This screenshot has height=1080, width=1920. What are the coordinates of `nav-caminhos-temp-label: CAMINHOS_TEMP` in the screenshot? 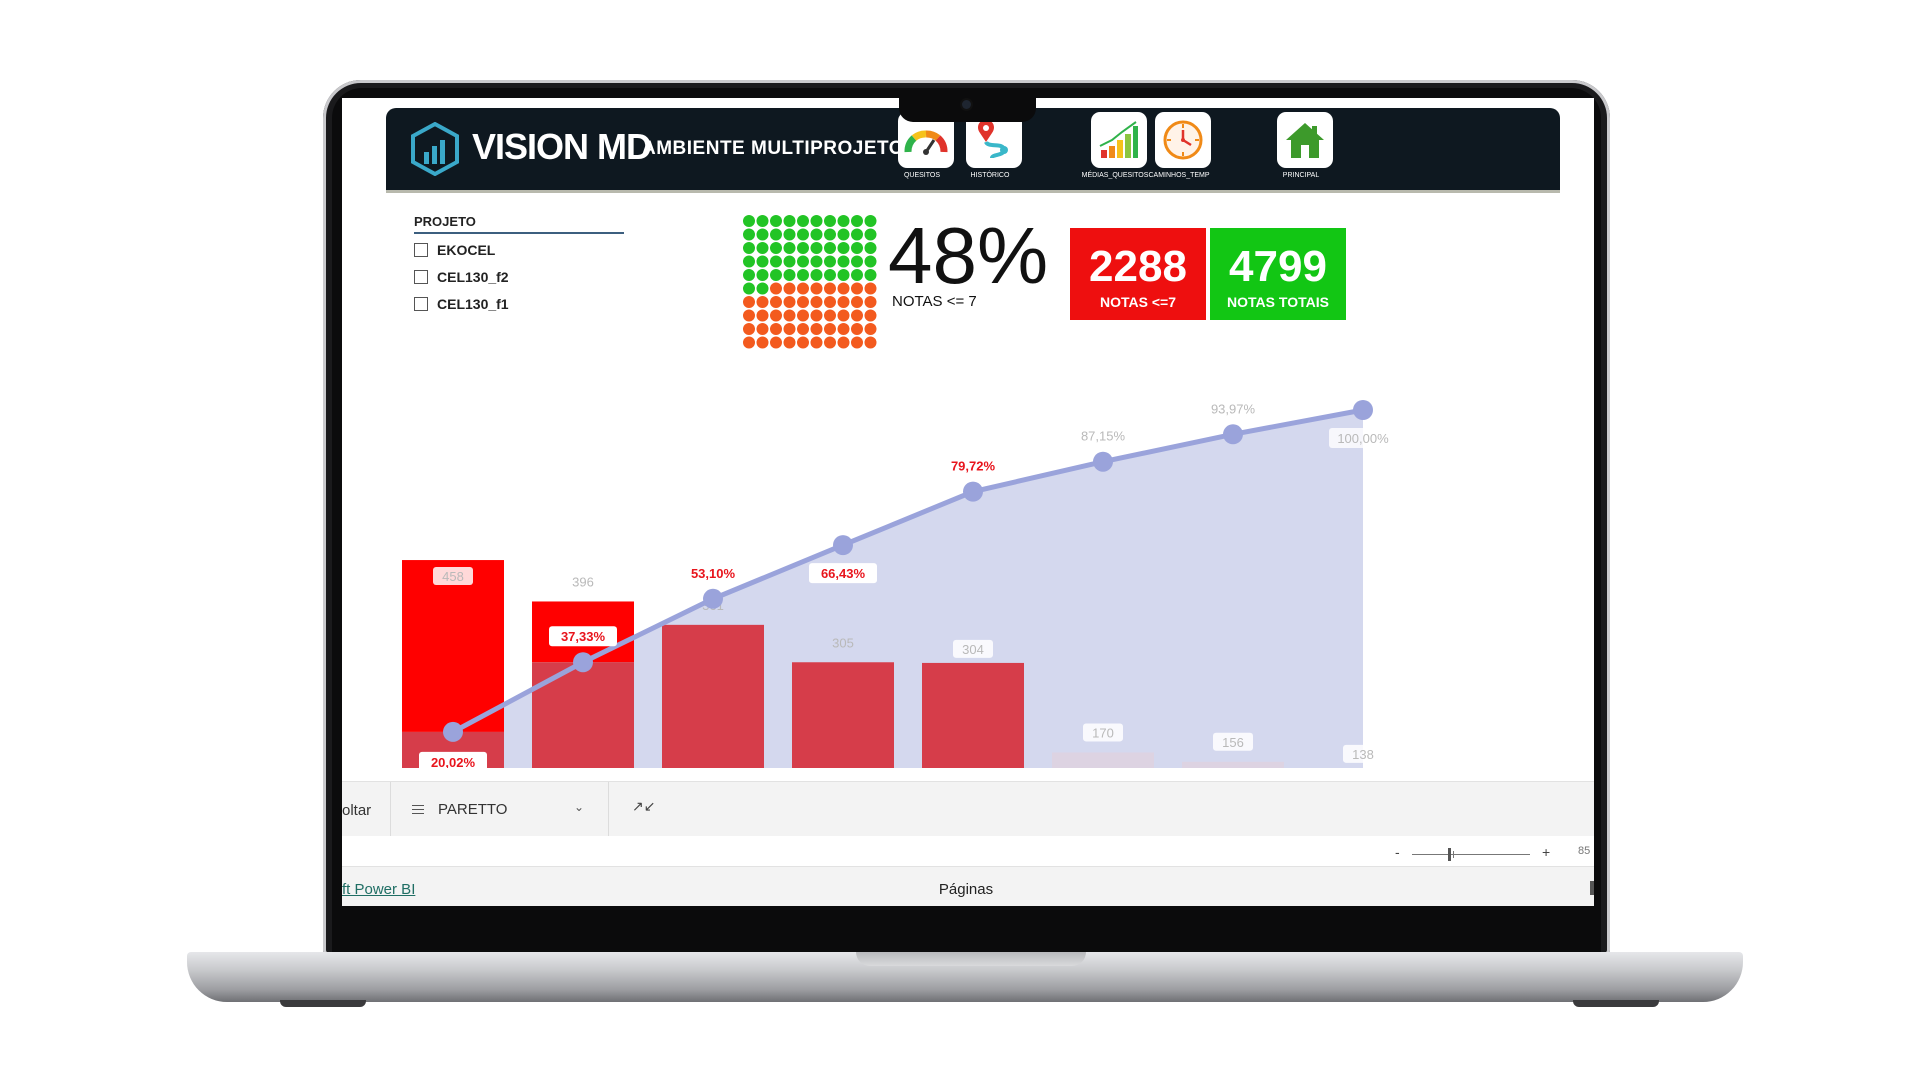 It's located at (1179, 175).